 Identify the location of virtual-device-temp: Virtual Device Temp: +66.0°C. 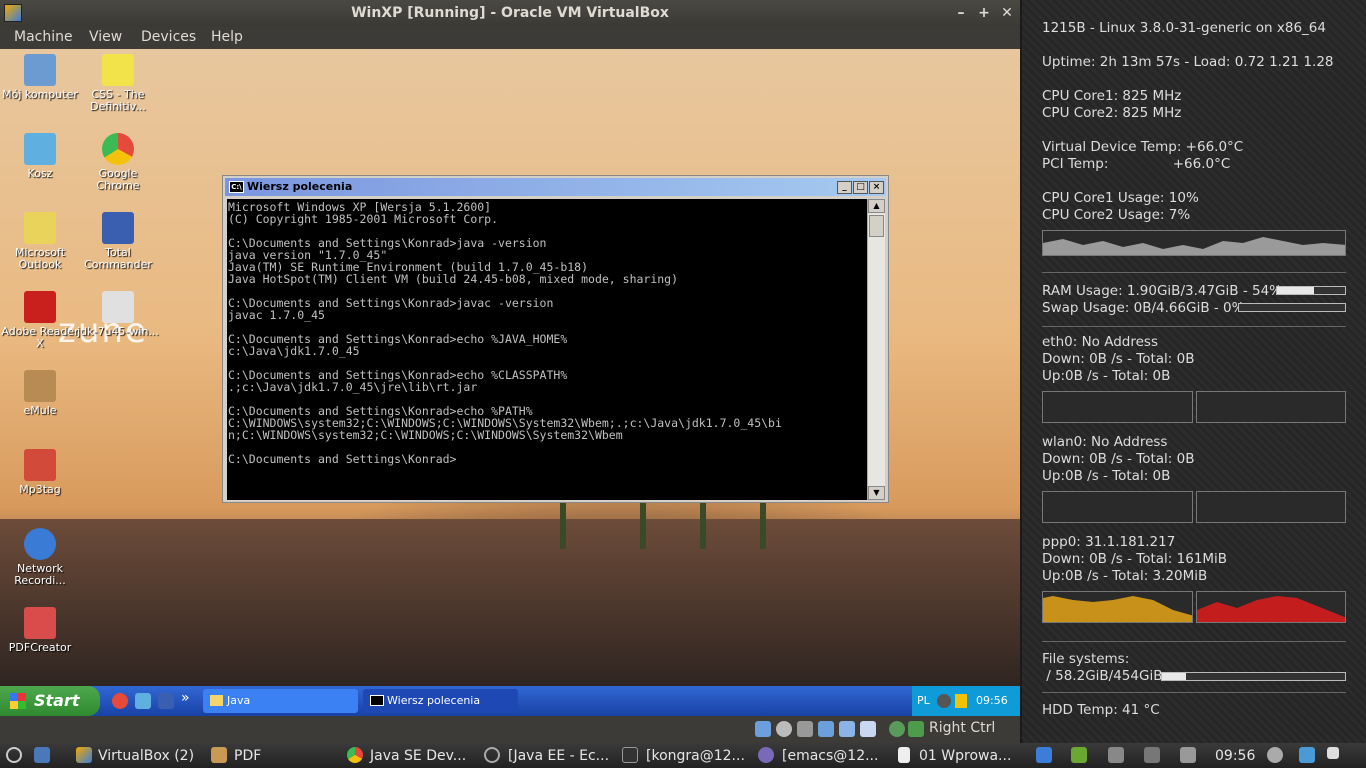
(1143, 147).